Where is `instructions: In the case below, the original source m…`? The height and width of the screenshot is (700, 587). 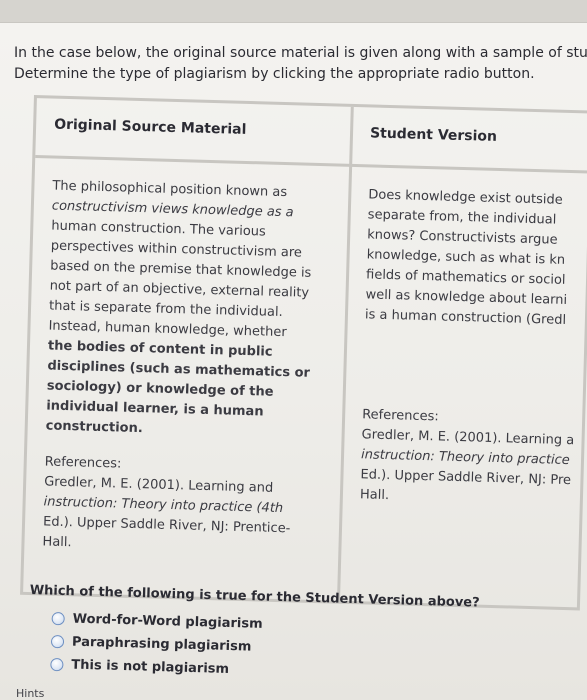
instructions: In the case below, the original source m… is located at coordinates (300, 64).